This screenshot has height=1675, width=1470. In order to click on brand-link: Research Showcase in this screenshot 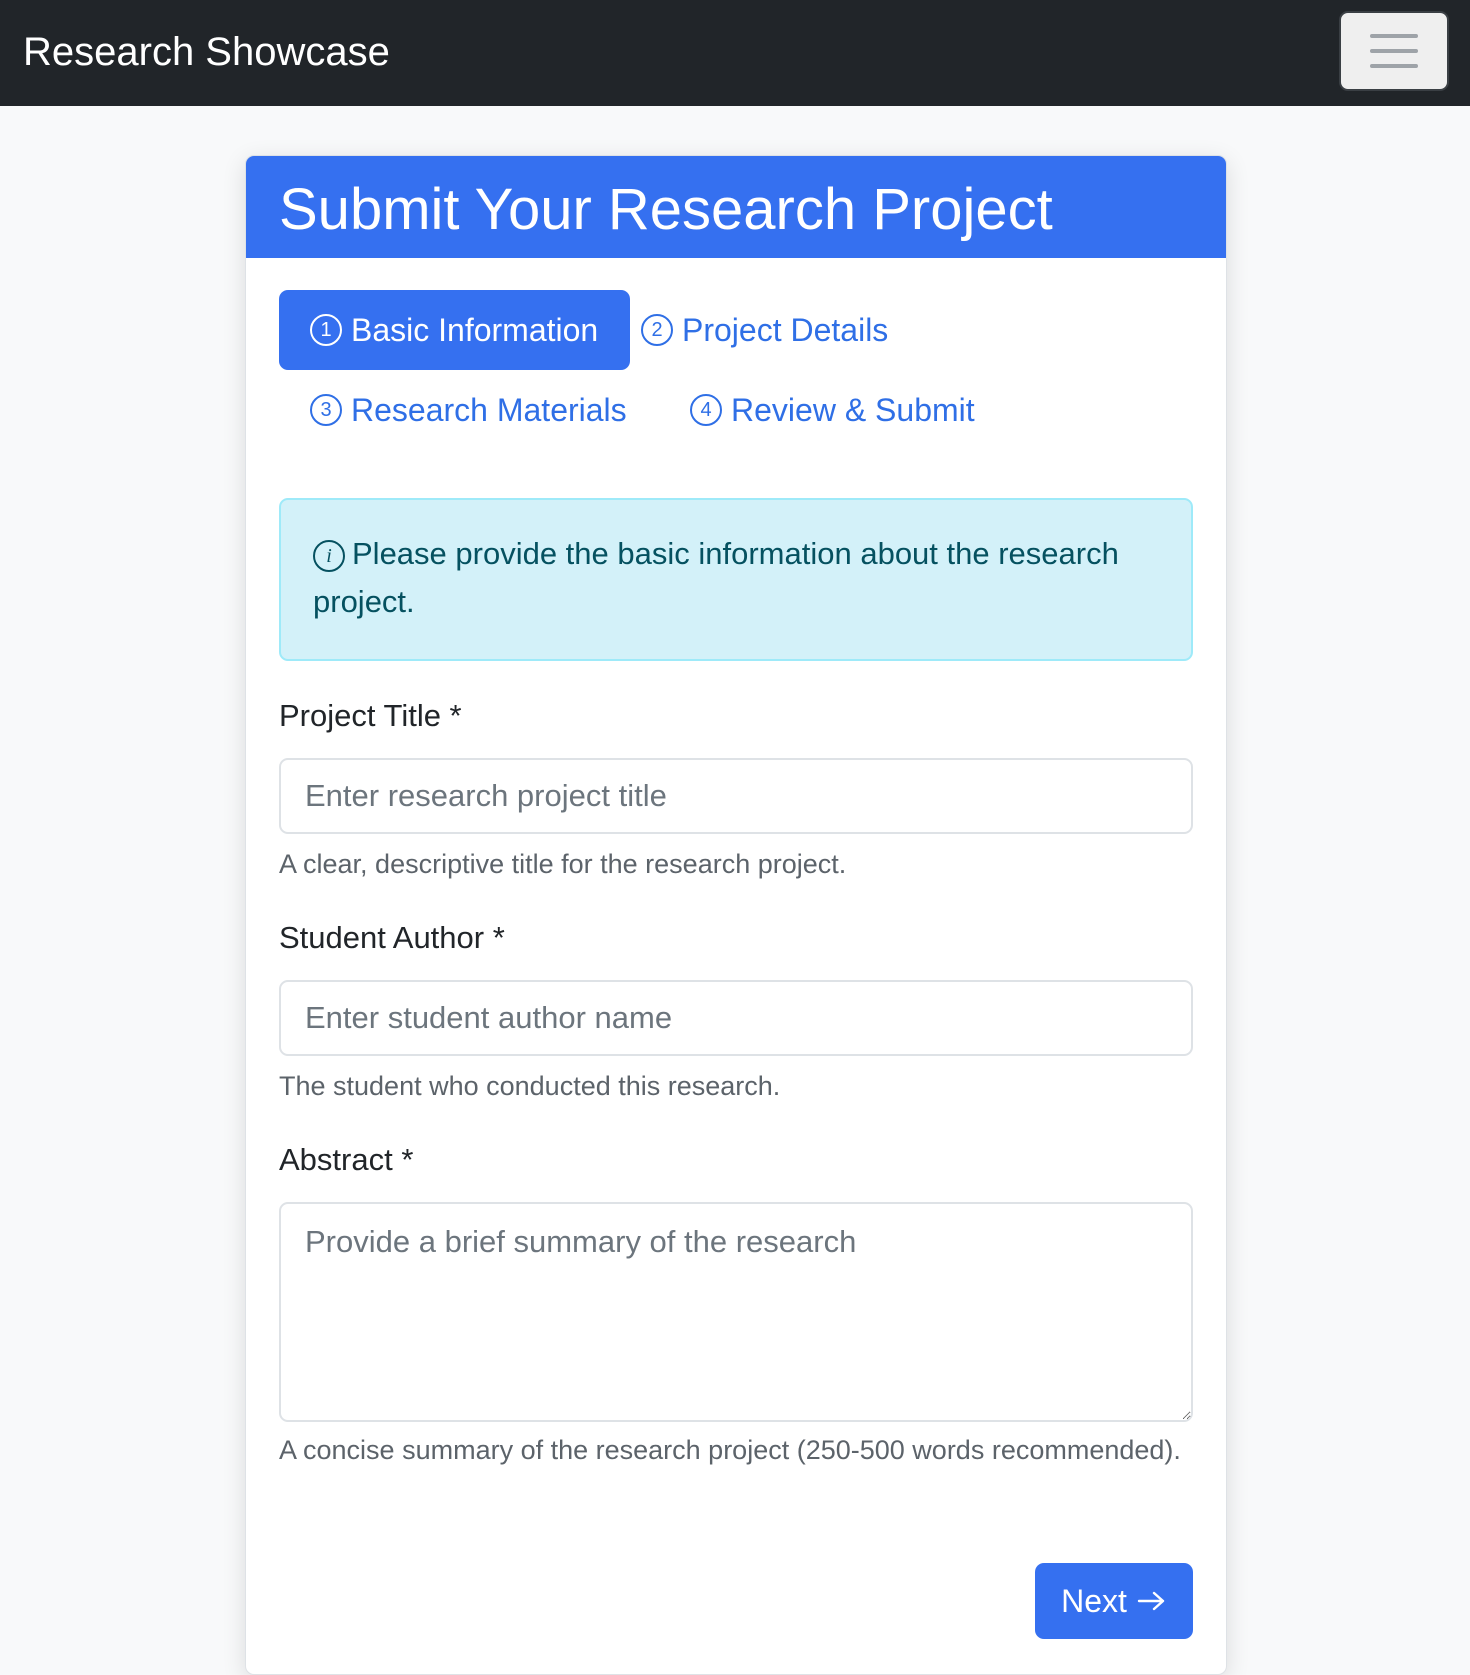, I will do `click(206, 52)`.